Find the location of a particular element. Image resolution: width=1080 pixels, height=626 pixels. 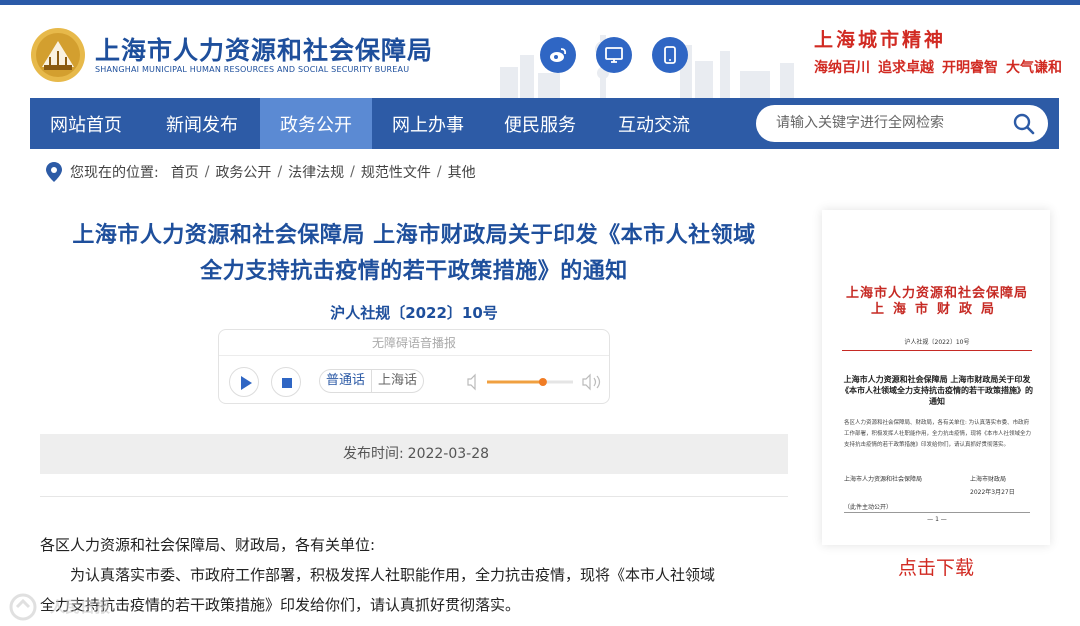

language-toggle: 普通话 上海话 is located at coordinates (372, 381).